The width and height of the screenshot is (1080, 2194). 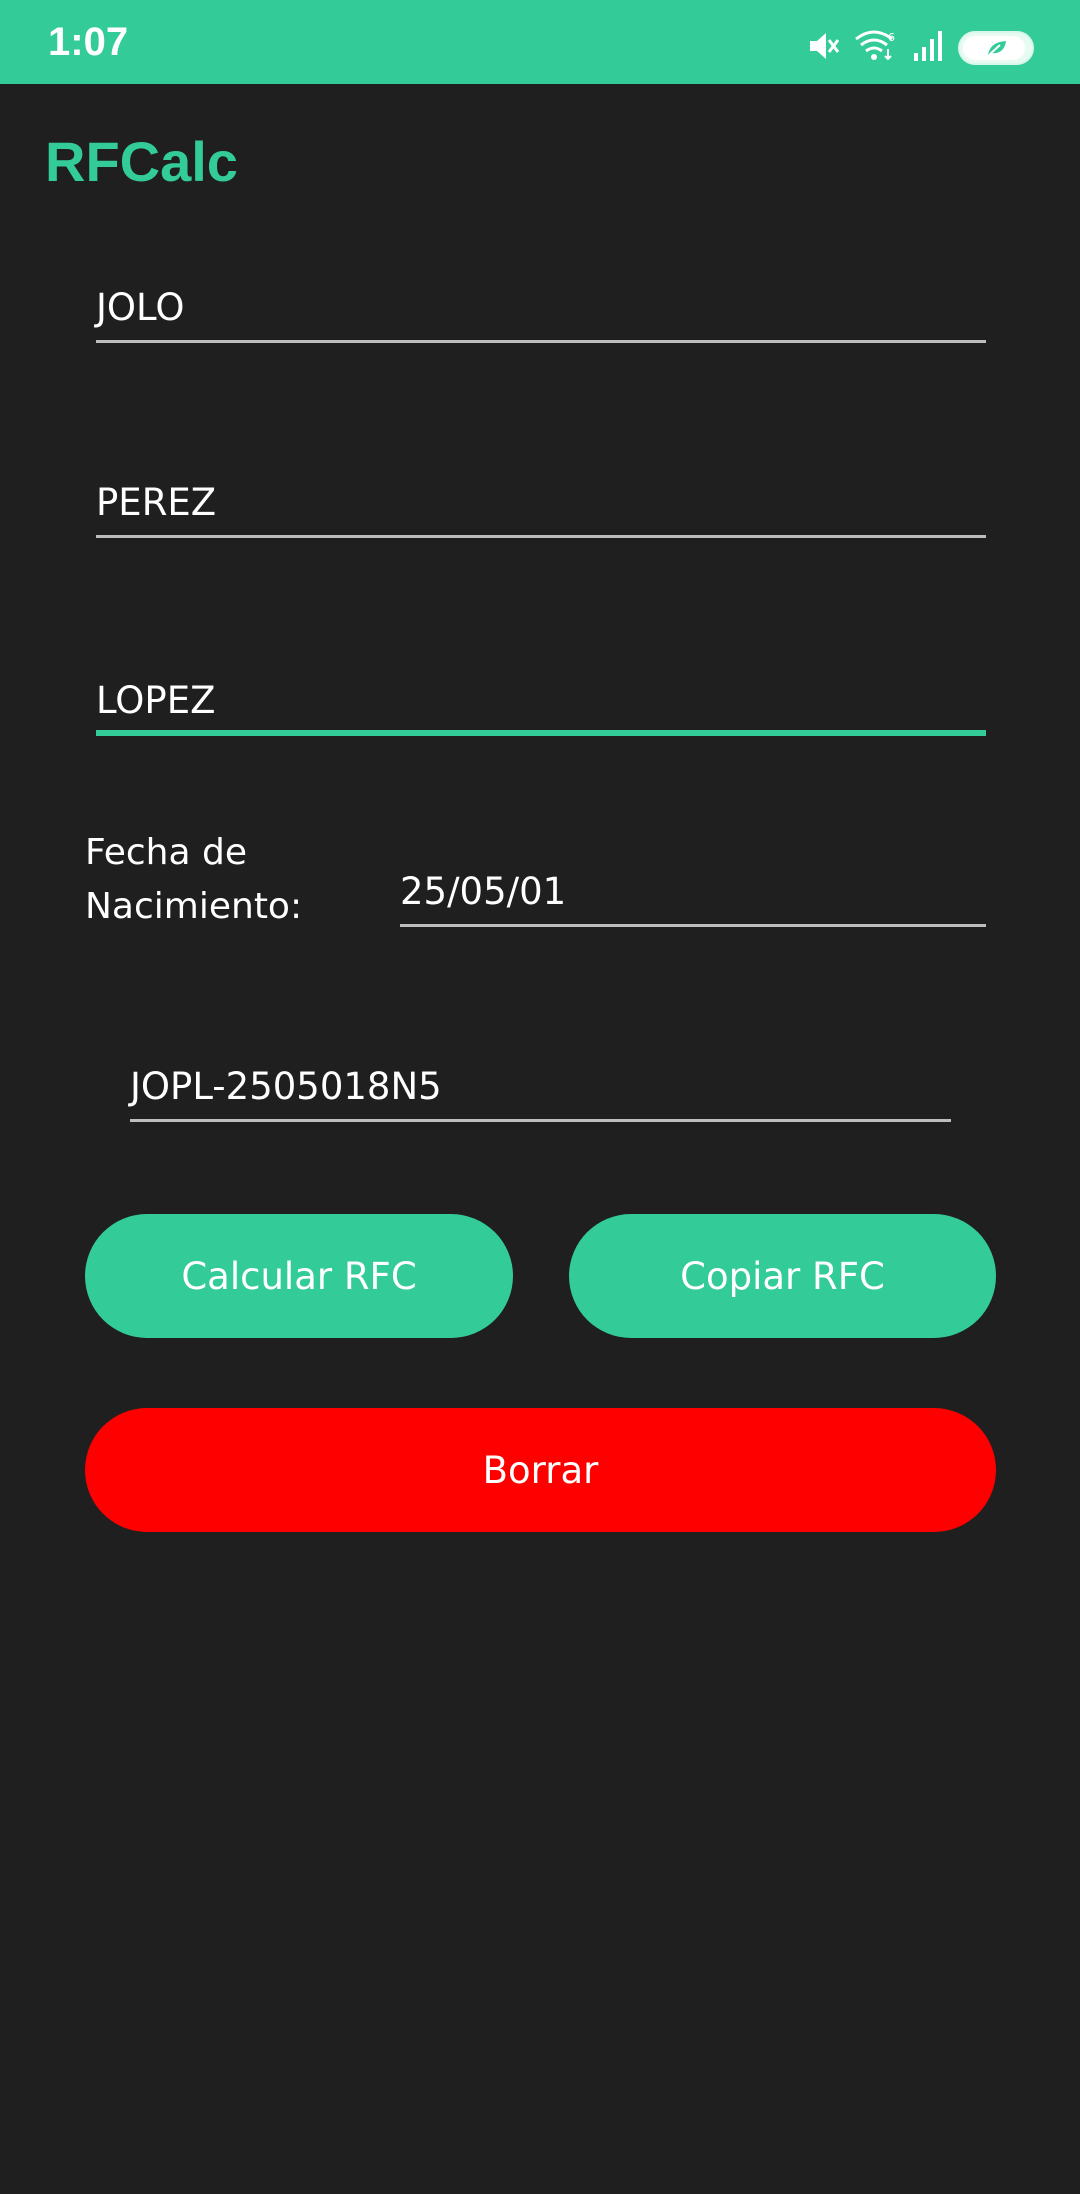 I want to click on calcular-rfc-button: Calcular RFC, so click(x=299, y=1276).